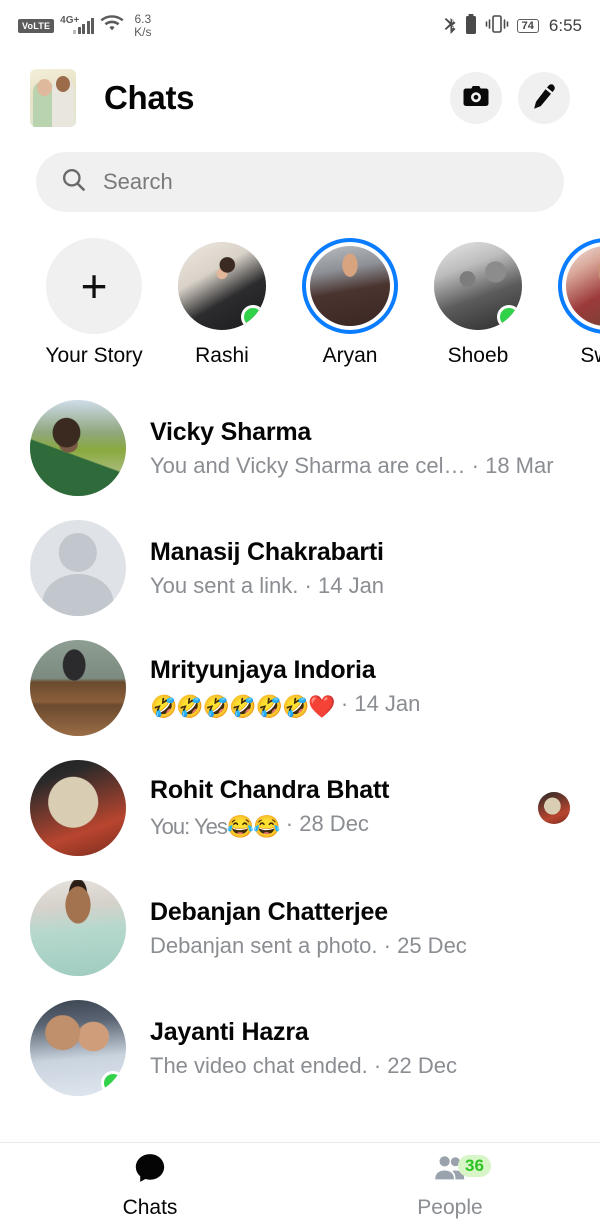 This screenshot has width=600, height=1228. I want to click on tab-chats: Chats, so click(150, 1185).